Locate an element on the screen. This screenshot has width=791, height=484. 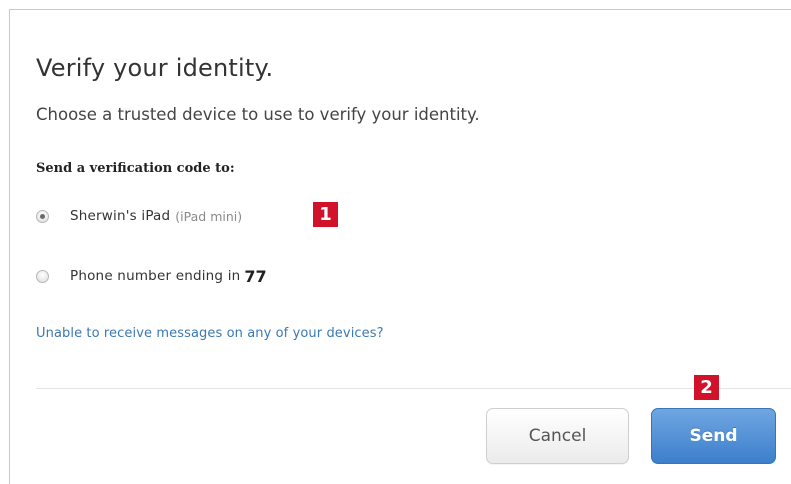
option-ipad-label: Sherwin's iPad is located at coordinates (120, 216).